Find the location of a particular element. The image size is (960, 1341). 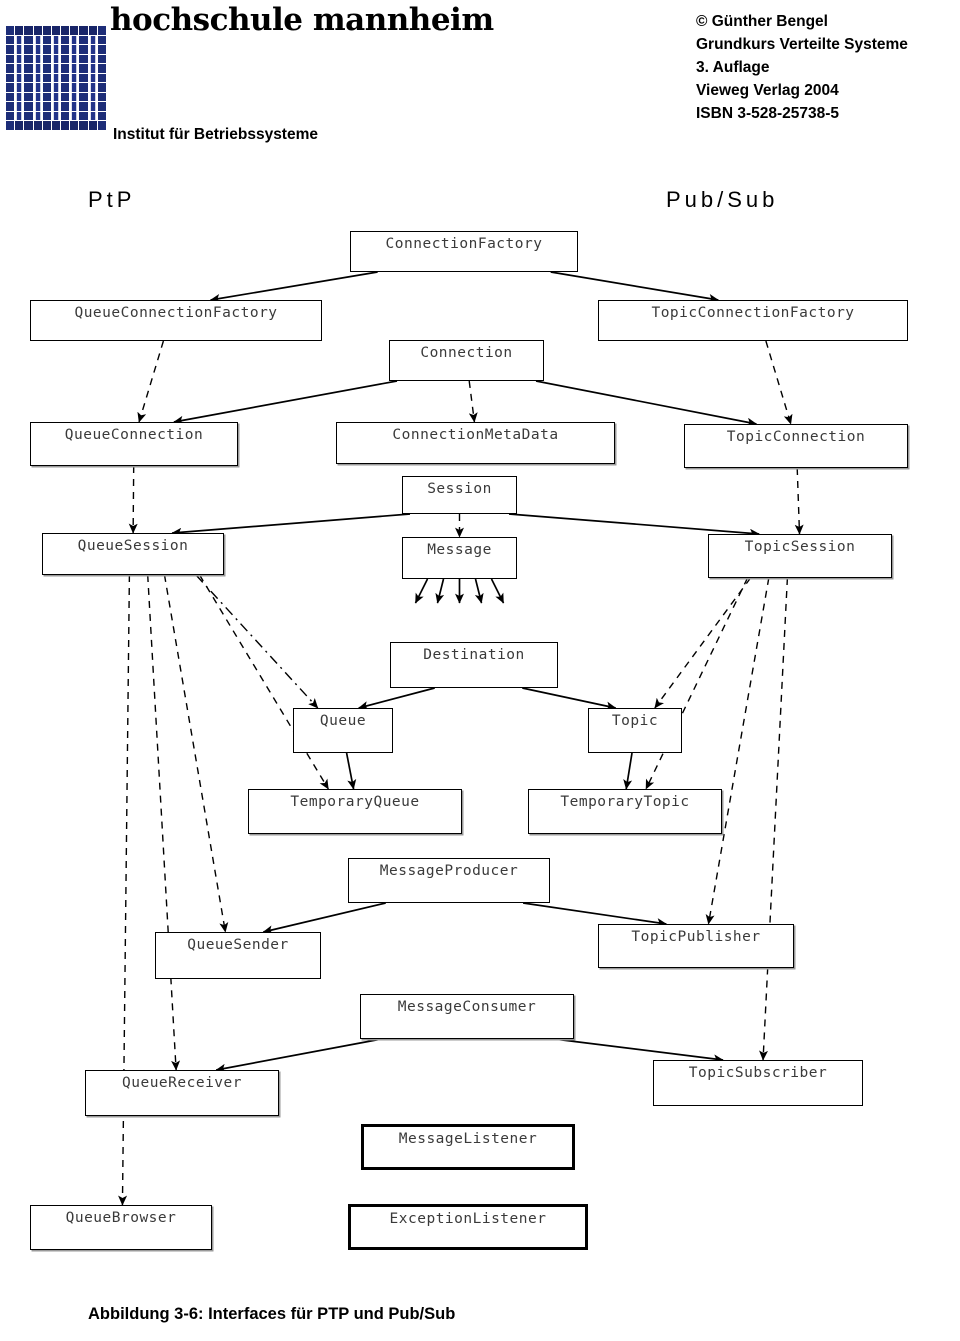

node-label: ConnectionFactory is located at coordinates (464, 244).